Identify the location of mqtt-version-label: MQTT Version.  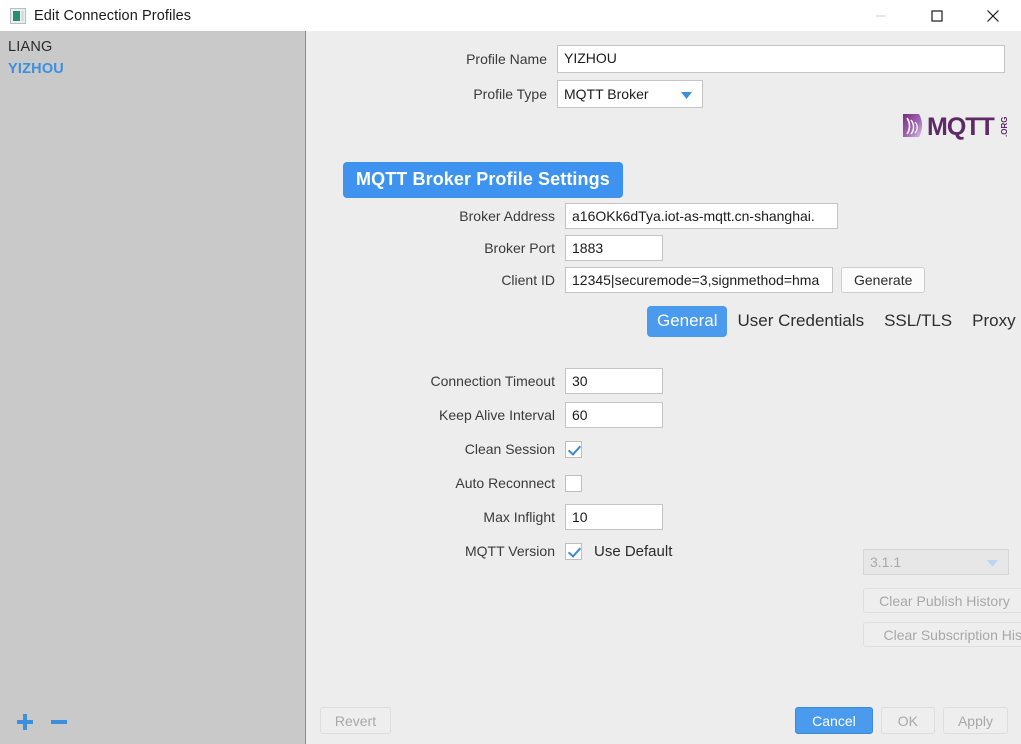
(510, 551).